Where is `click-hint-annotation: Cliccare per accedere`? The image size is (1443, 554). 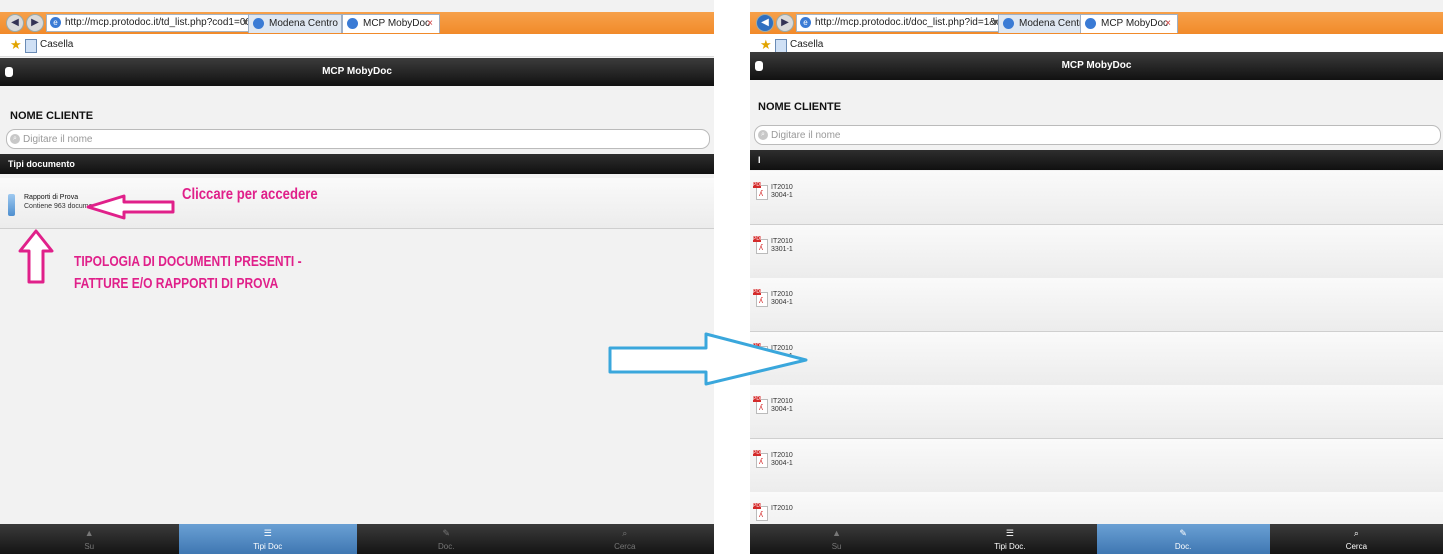 click-hint-annotation: Cliccare per accedere is located at coordinates (250, 194).